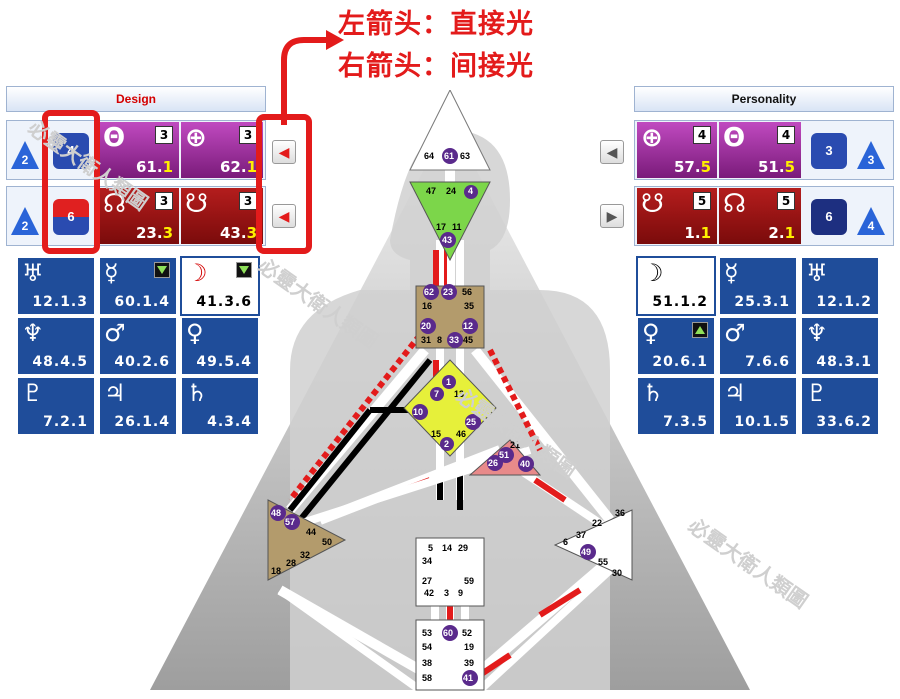 This screenshot has width=900, height=699. What do you see at coordinates (439, 340) in the screenshot?
I see `gate-label: 8` at bounding box center [439, 340].